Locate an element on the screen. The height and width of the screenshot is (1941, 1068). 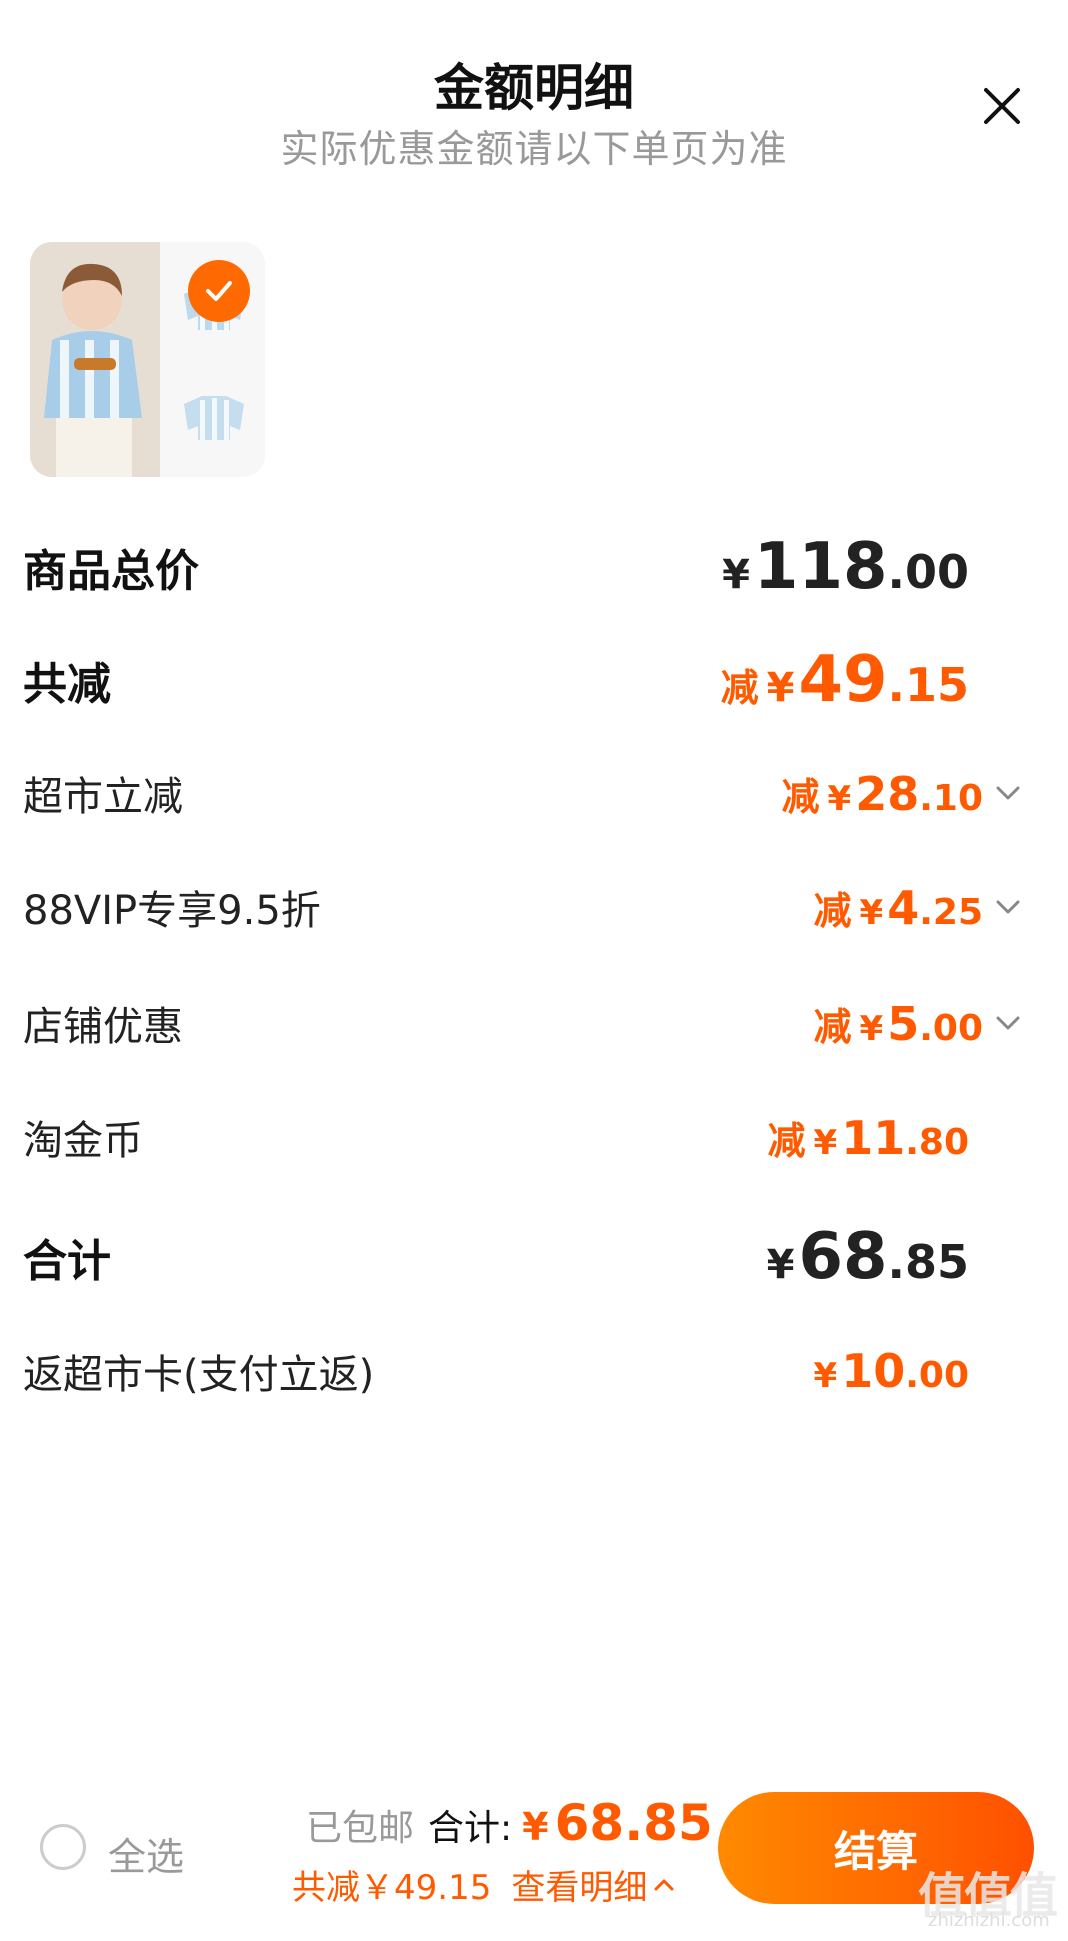
amount-integer: 49 is located at coordinates (843, 680).